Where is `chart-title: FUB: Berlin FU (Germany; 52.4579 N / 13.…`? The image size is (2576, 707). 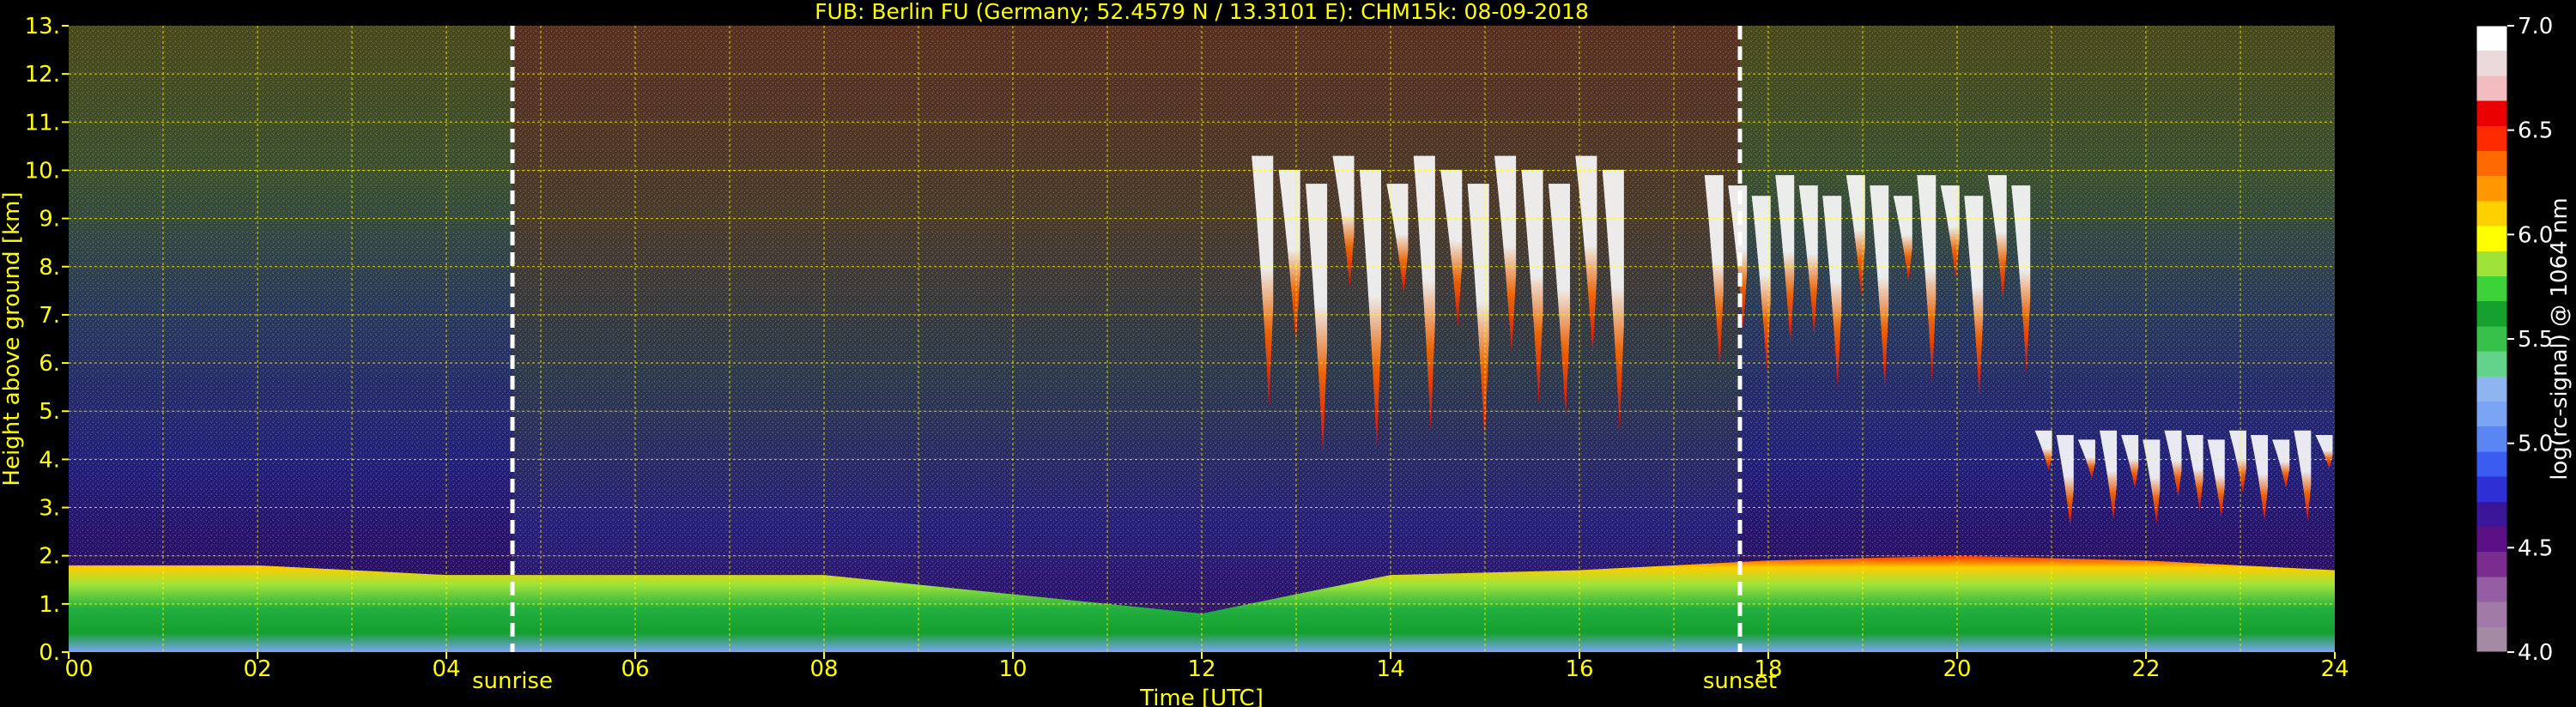
chart-title: FUB: Berlin FU (Germany; 52.4579 N / 13.… is located at coordinates (1202, 12).